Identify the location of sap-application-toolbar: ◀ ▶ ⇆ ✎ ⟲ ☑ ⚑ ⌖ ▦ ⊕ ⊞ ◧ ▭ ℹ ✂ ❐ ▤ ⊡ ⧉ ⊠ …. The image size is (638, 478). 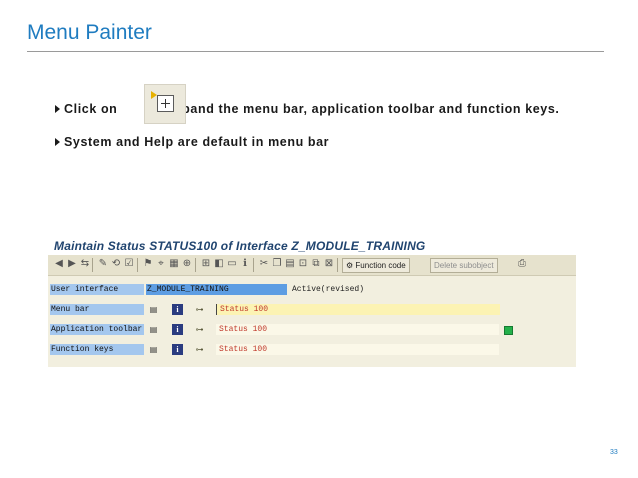
(312, 265).